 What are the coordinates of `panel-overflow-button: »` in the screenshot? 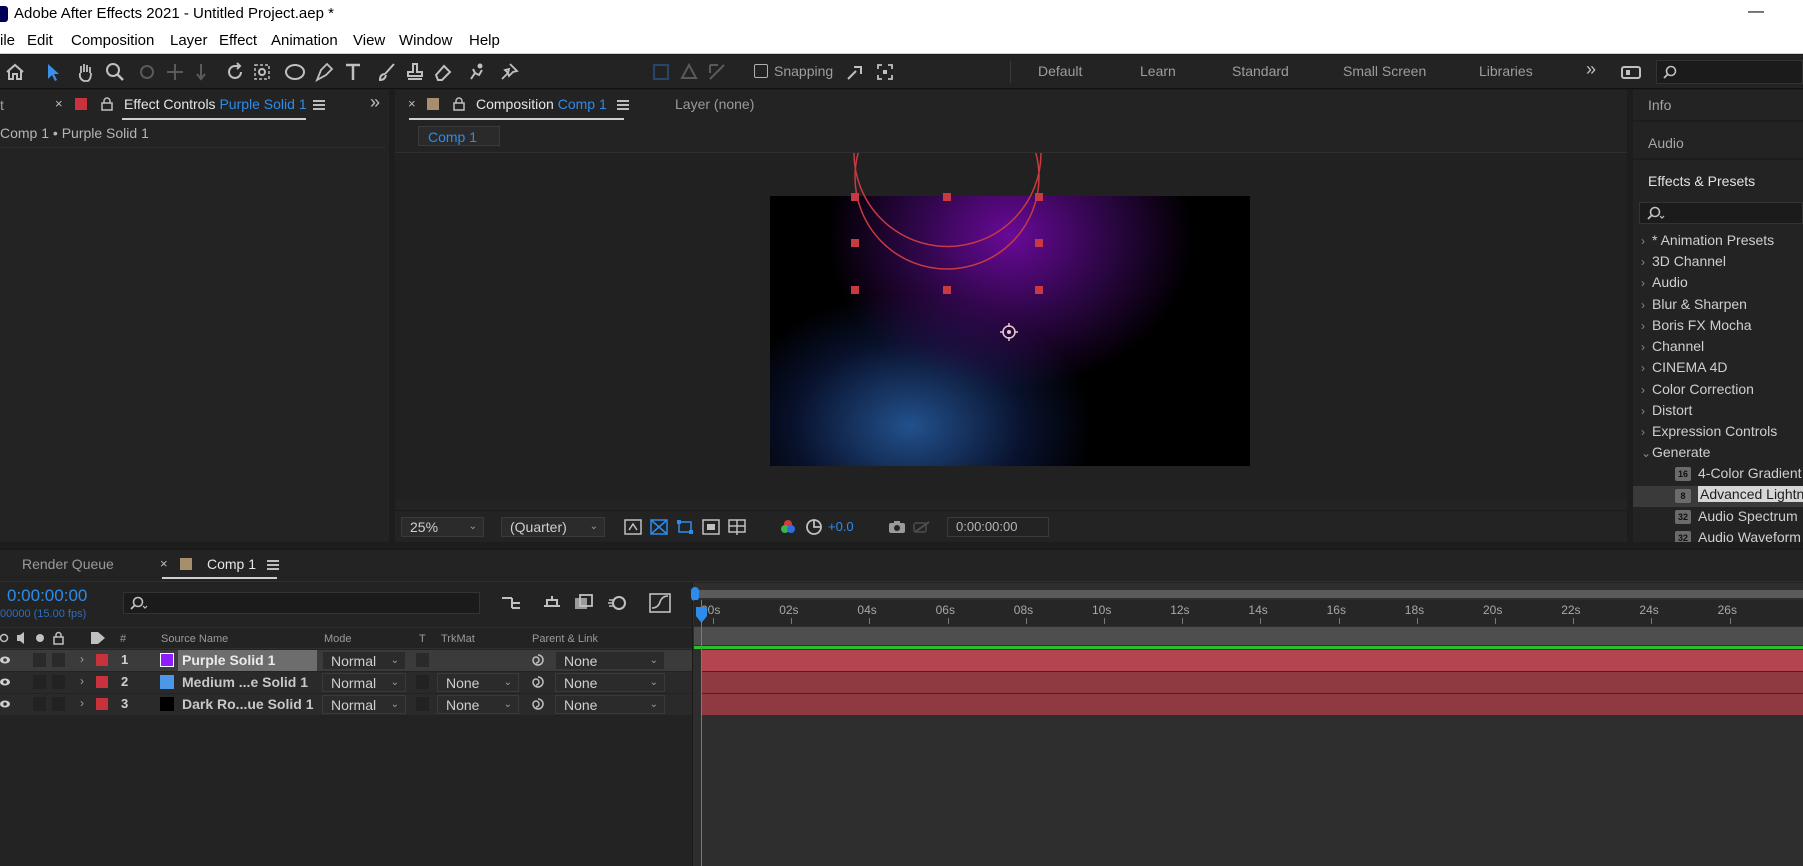 It's located at (375, 102).